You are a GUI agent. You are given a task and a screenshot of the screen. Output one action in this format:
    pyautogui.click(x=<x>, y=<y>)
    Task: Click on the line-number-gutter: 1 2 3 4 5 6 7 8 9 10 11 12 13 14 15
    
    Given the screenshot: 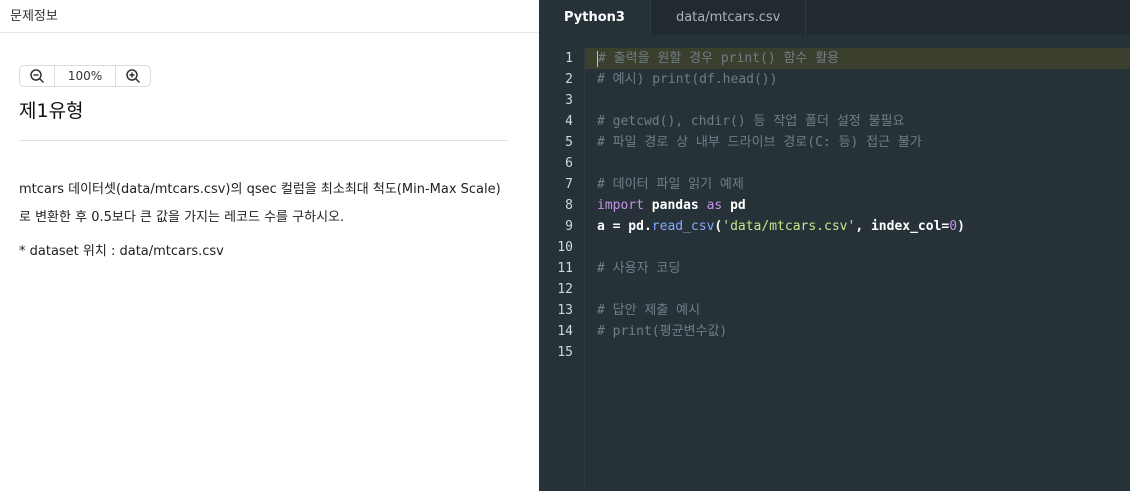 What is the action you would take?
    pyautogui.click(x=562, y=269)
    